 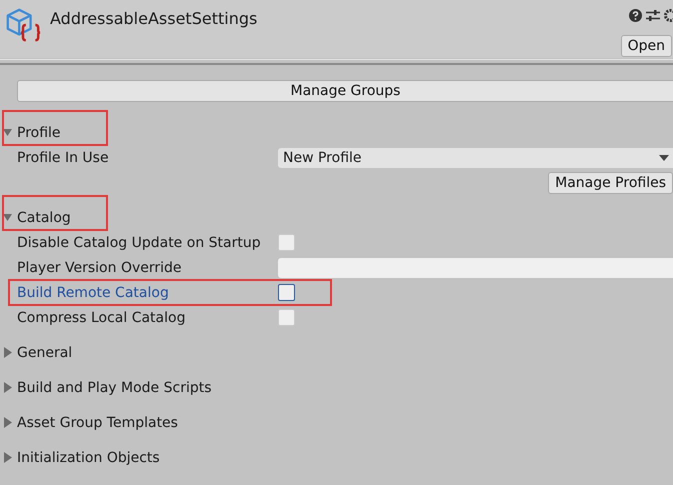 What do you see at coordinates (97, 422) in the screenshot?
I see `section-header: Asset Group Templates` at bounding box center [97, 422].